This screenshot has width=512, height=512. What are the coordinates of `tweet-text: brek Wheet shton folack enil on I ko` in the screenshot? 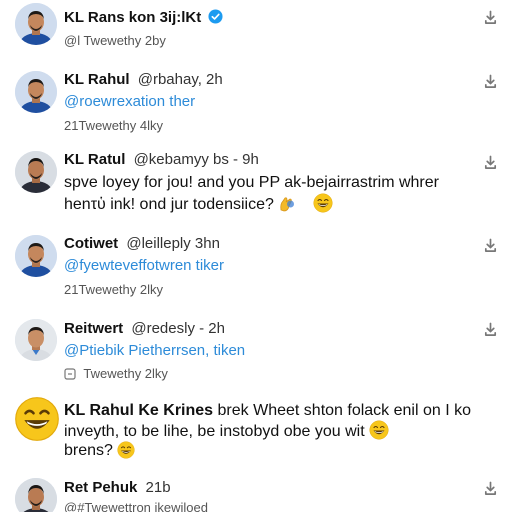 It's located at (344, 410).